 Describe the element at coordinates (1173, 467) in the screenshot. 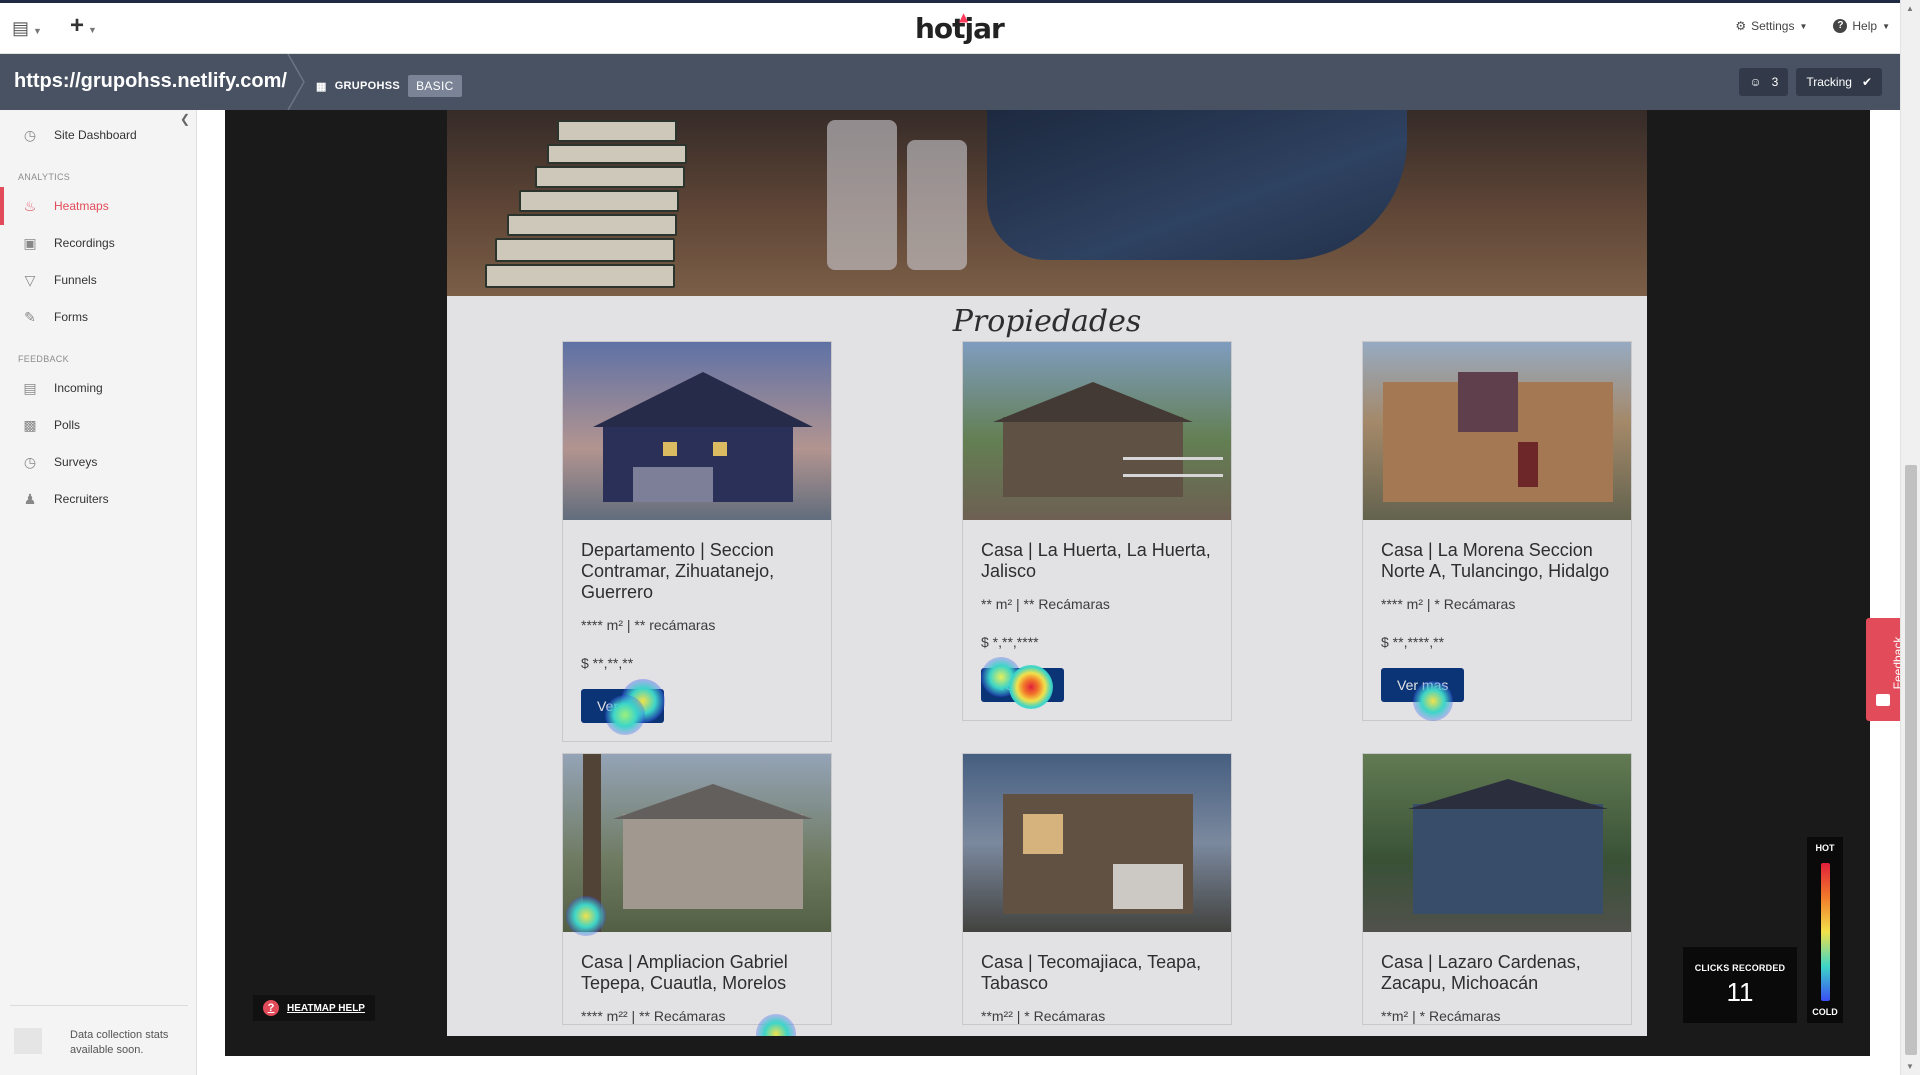

I see `fence-shape` at that location.